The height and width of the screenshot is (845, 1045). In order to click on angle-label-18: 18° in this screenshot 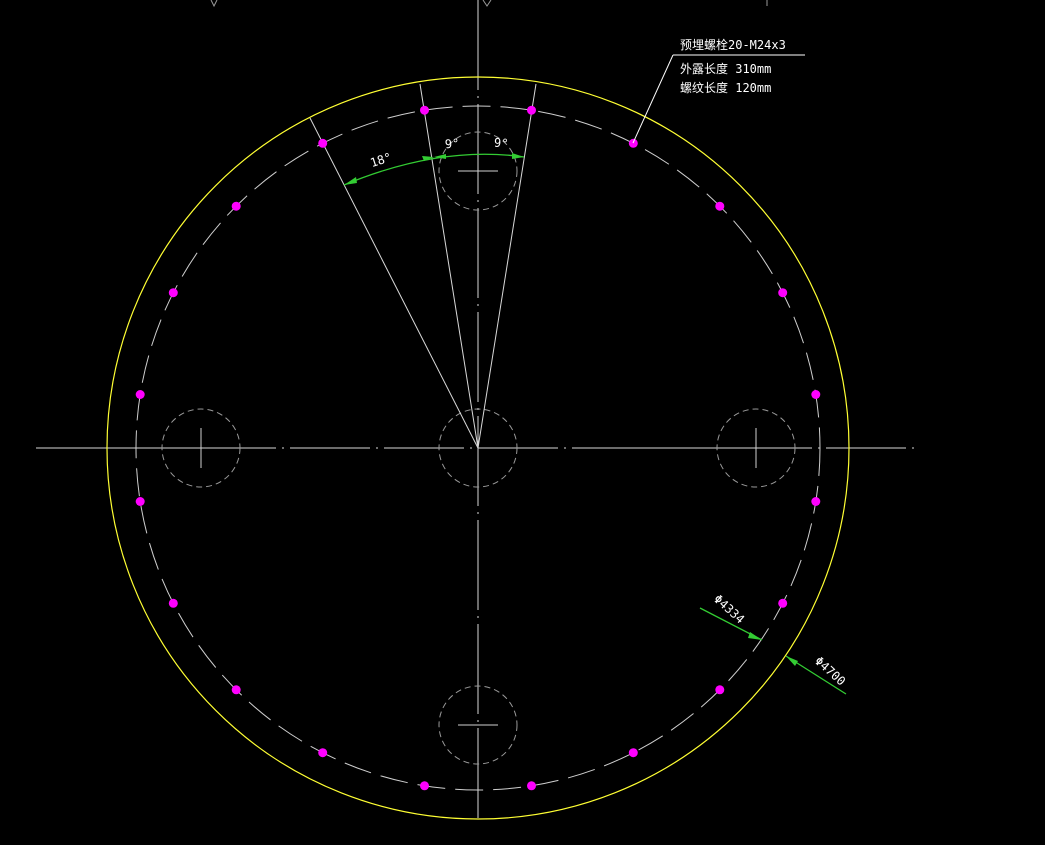, I will do `click(381, 160)`.